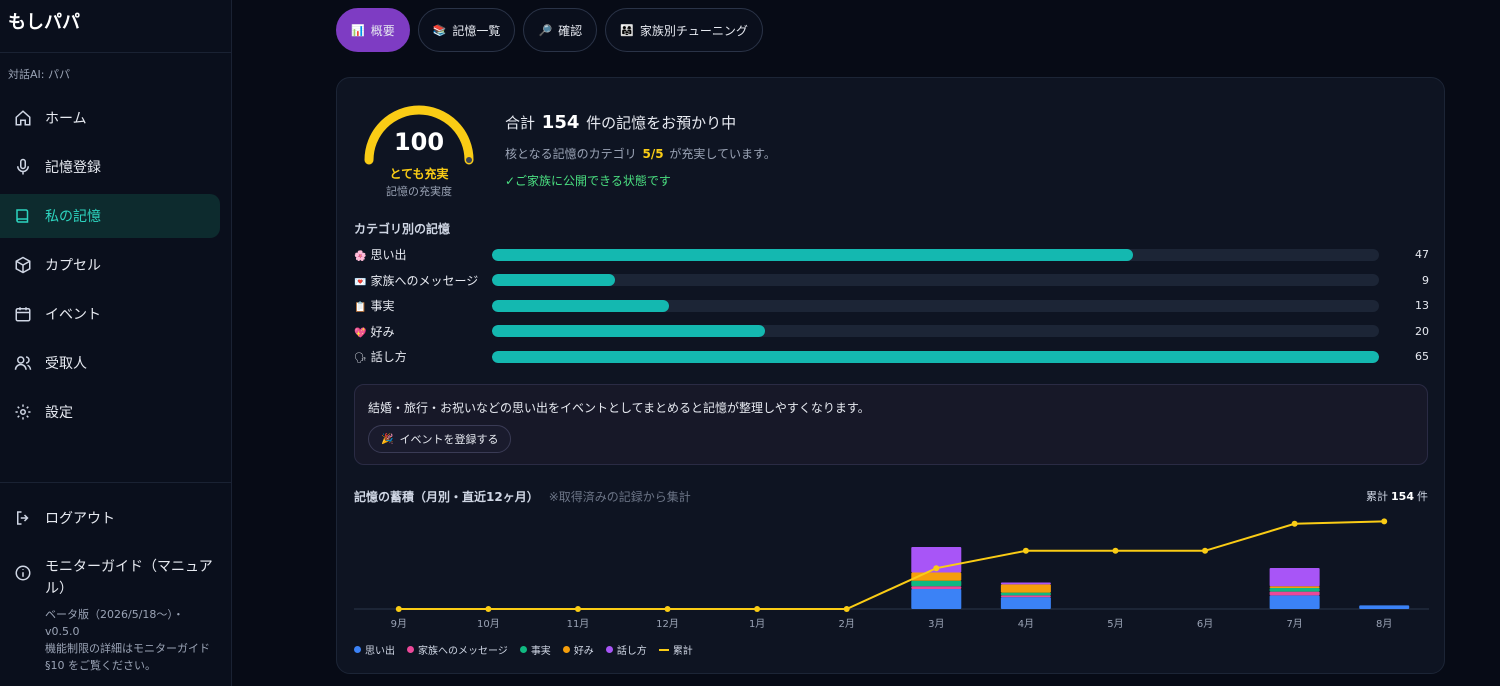 The image size is (1500, 686). What do you see at coordinates (423, 305) in the screenshot?
I see `category-label: 📋 事実` at bounding box center [423, 305].